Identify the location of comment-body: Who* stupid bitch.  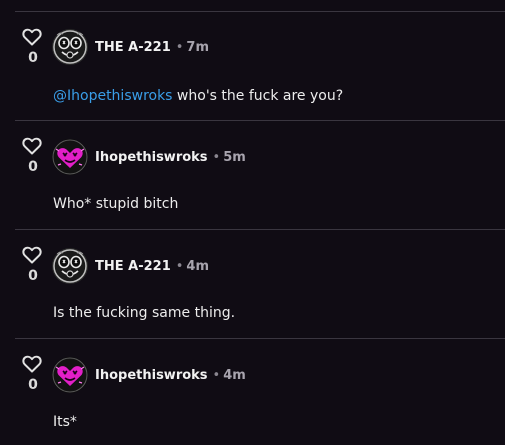
(116, 204).